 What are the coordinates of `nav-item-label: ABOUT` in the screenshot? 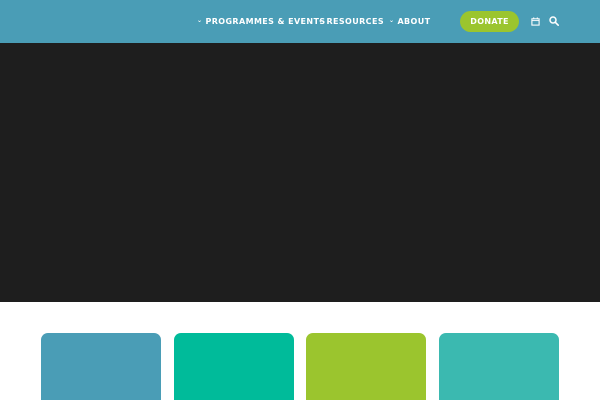 It's located at (414, 21).